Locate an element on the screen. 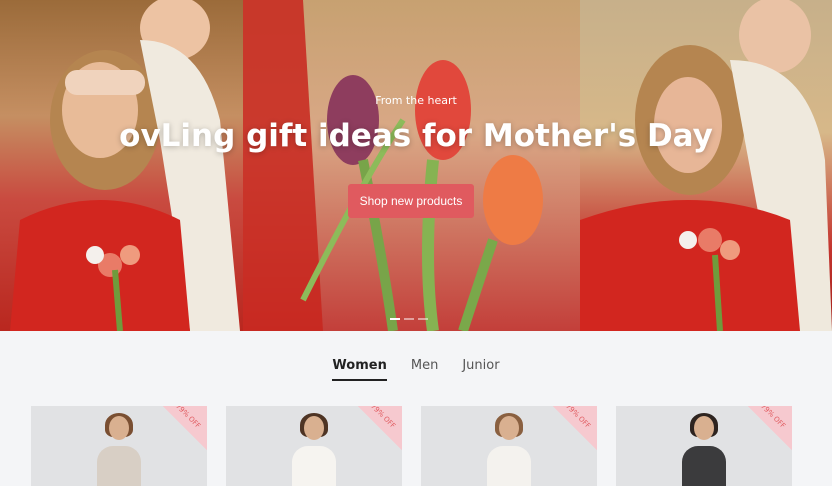 This screenshot has height=486, width=832. hero-title: ovLing gift ideas for Mother's Day is located at coordinates (416, 136).